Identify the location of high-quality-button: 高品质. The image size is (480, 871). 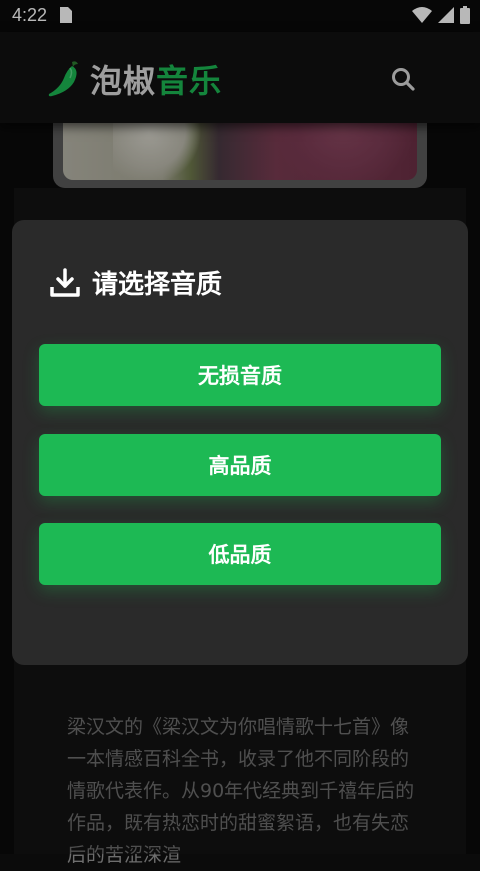
(240, 465).